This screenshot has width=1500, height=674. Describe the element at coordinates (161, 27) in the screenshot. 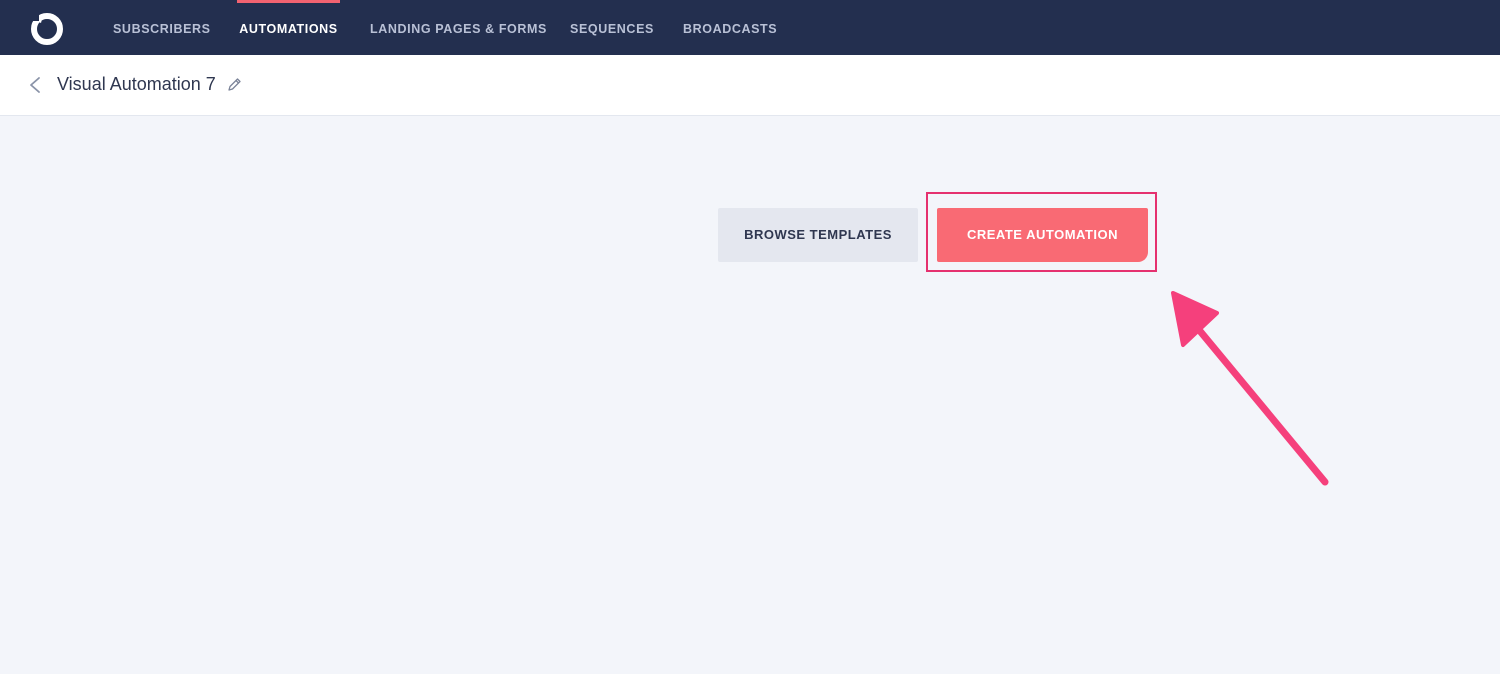

I see `nav-item-subscribers: SUBSCRIBERS` at that location.